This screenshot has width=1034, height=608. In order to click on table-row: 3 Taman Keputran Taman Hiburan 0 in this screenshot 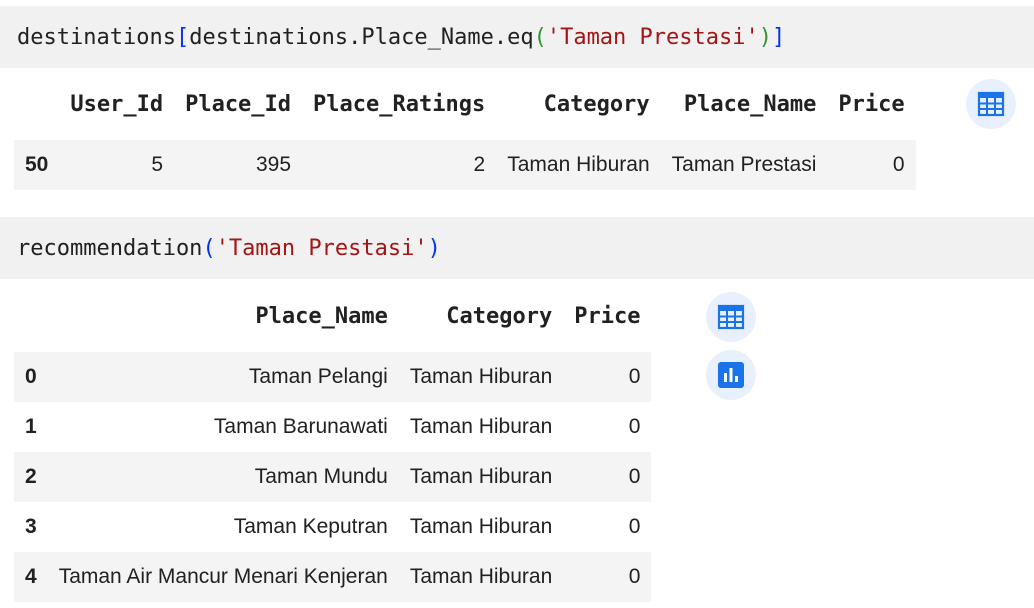, I will do `click(333, 527)`.